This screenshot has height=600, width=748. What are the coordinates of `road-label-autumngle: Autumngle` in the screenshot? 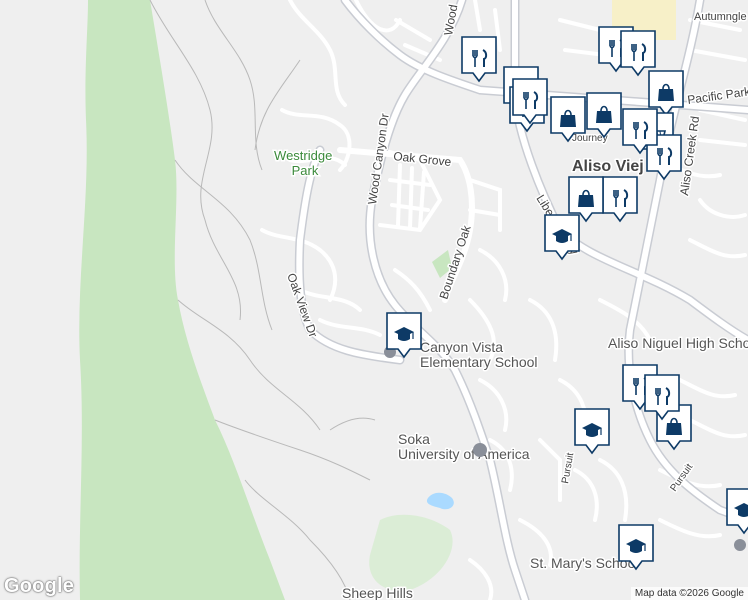 It's located at (720, 17).